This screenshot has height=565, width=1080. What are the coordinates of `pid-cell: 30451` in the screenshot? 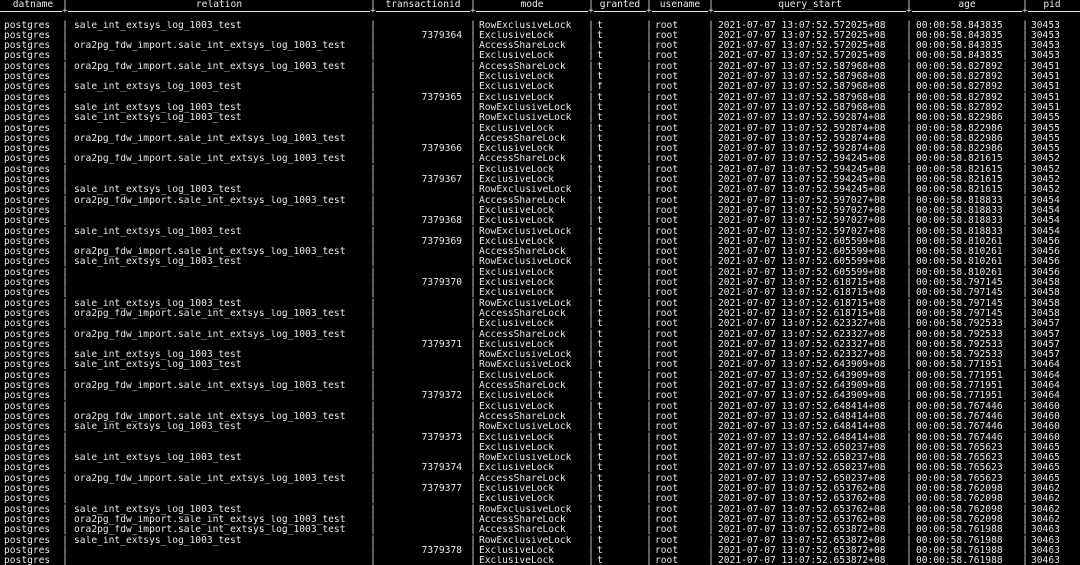 It's located at (1045, 77).